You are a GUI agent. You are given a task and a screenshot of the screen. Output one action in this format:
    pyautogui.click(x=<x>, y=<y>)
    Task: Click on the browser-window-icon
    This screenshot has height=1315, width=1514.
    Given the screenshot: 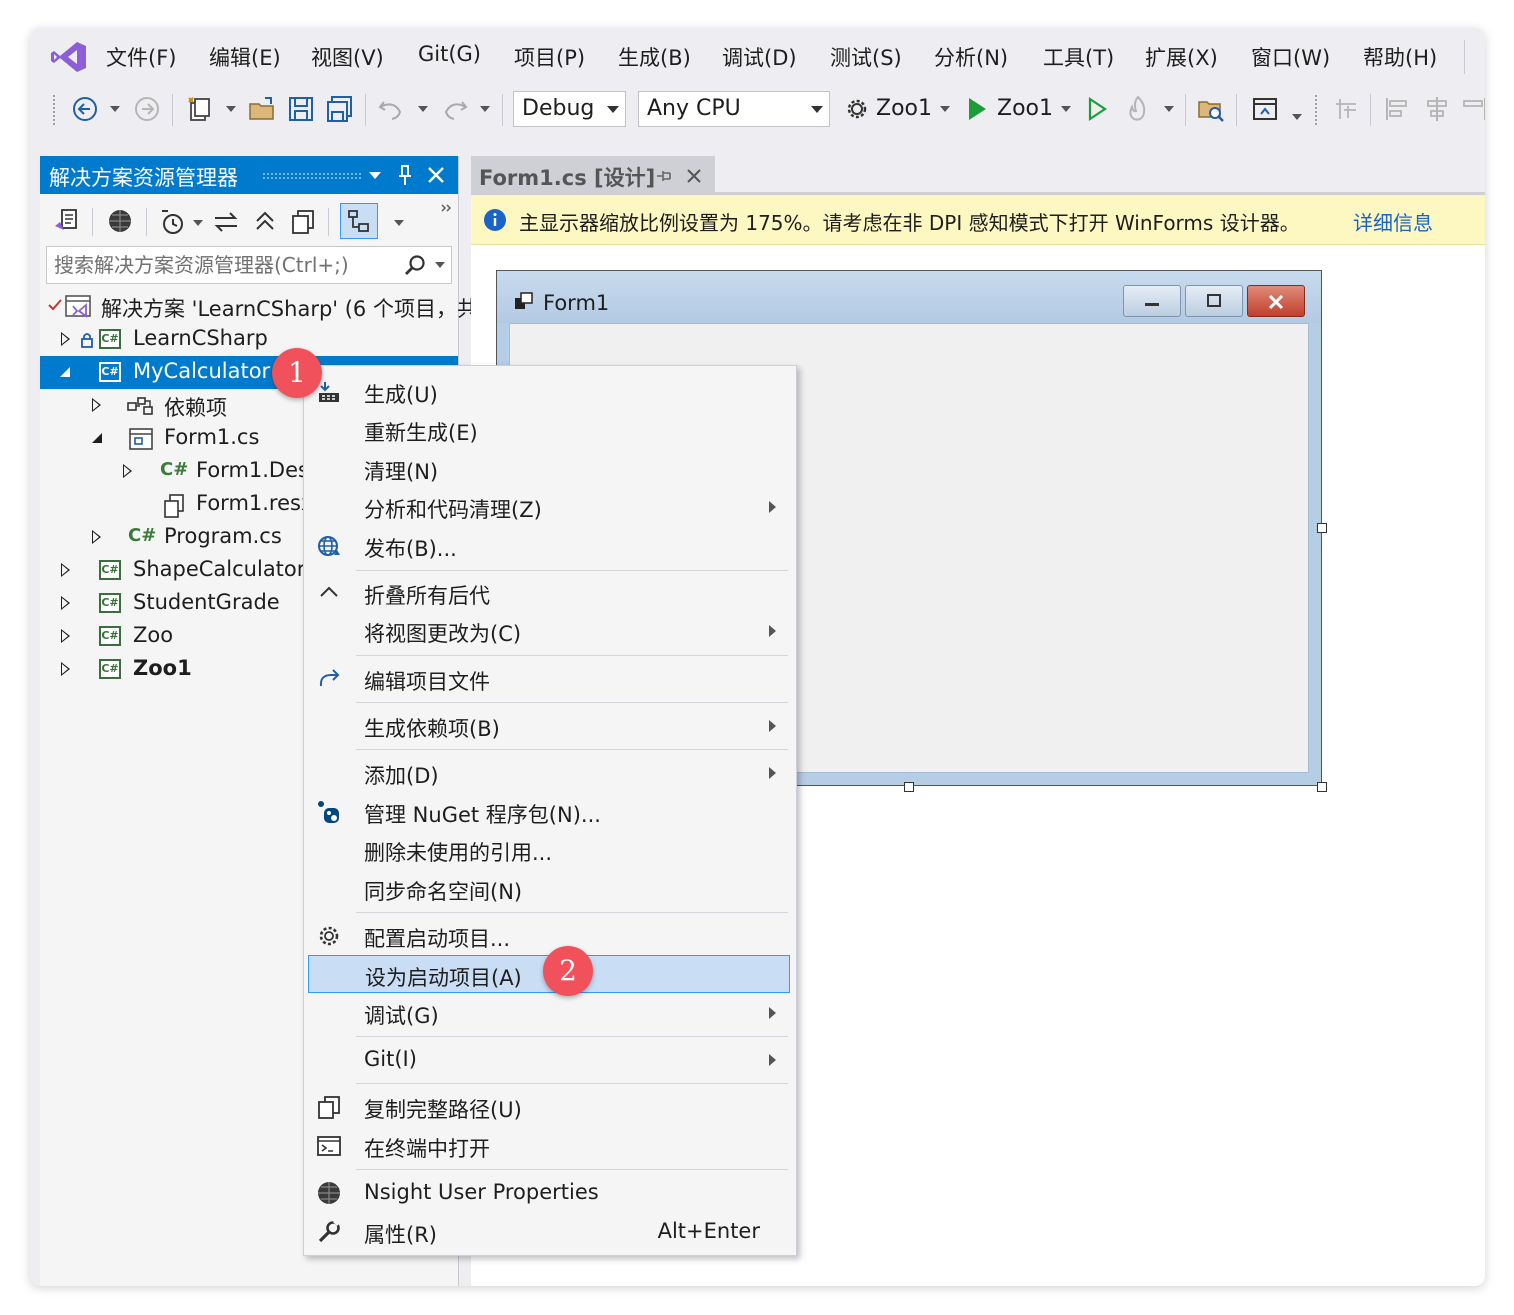 What is the action you would take?
    pyautogui.click(x=1265, y=109)
    